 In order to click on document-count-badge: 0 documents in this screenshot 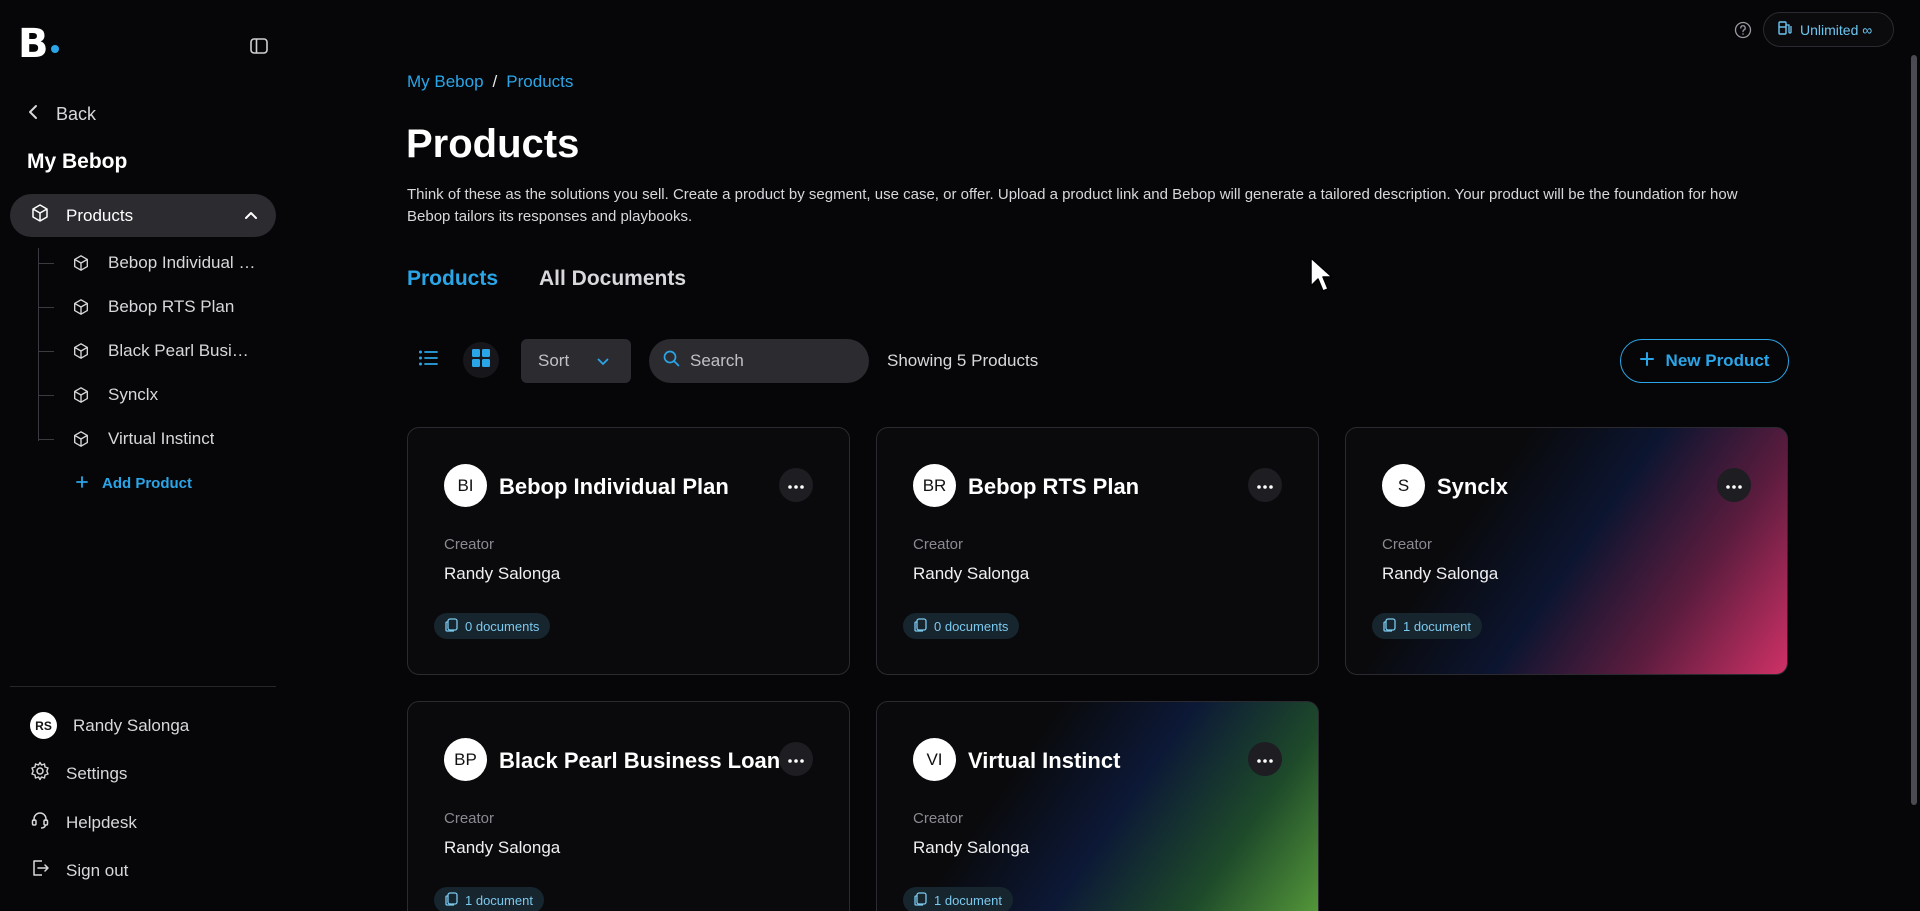, I will do `click(492, 626)`.